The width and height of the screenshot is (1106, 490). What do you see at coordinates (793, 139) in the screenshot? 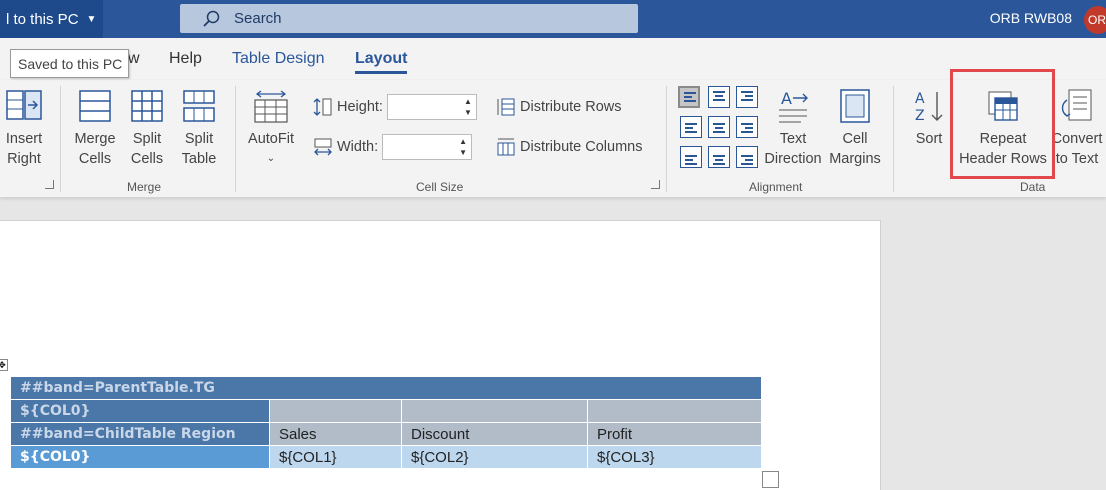
I see `text-direction-label-1: Text` at bounding box center [793, 139].